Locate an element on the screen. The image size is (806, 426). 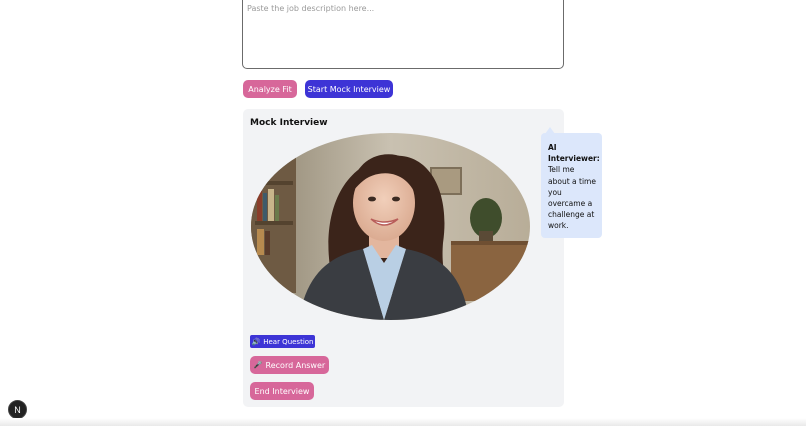
mock-interview-title: Mock Interview is located at coordinates (289, 123).